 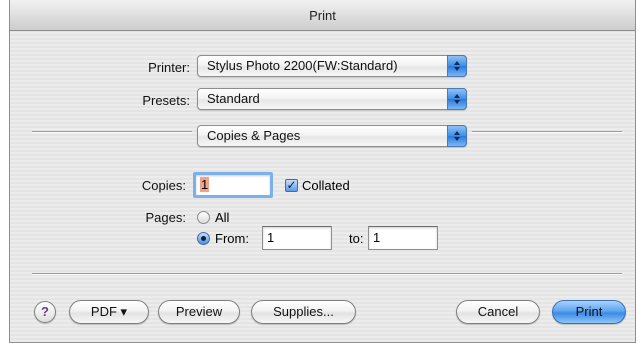 What do you see at coordinates (356, 238) in the screenshot?
I see `pages-to-label: to:` at bounding box center [356, 238].